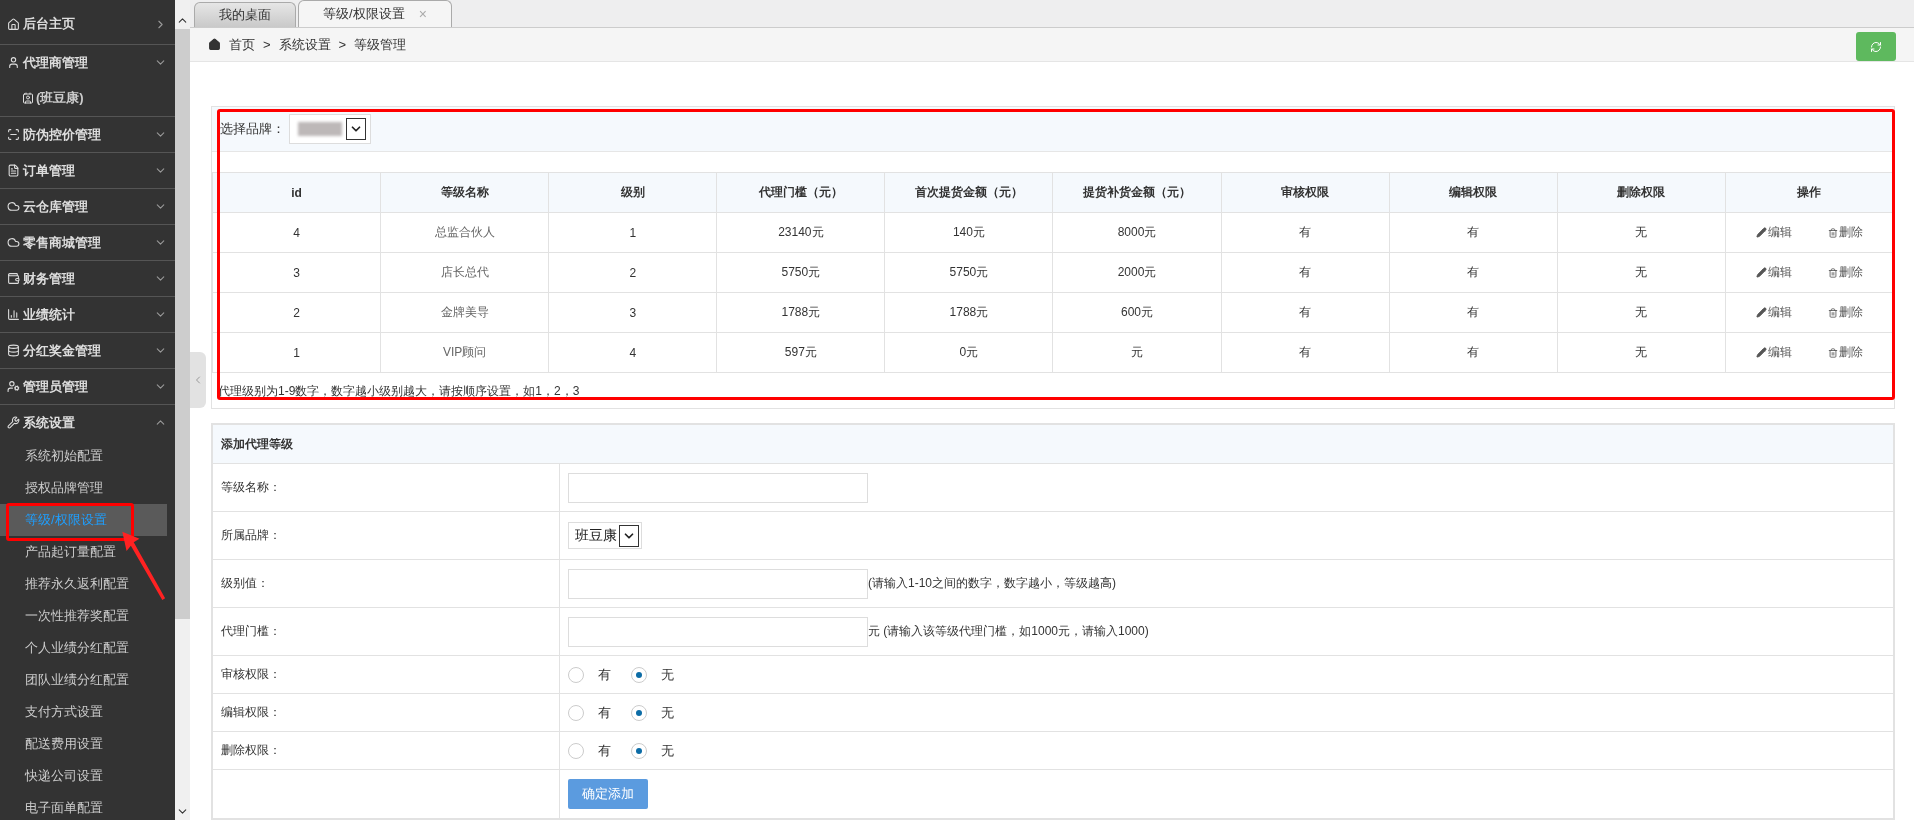 The width and height of the screenshot is (1914, 820). What do you see at coordinates (83, 806) in the screenshot?
I see `sidebar-subitem: 电子面单配置` at bounding box center [83, 806].